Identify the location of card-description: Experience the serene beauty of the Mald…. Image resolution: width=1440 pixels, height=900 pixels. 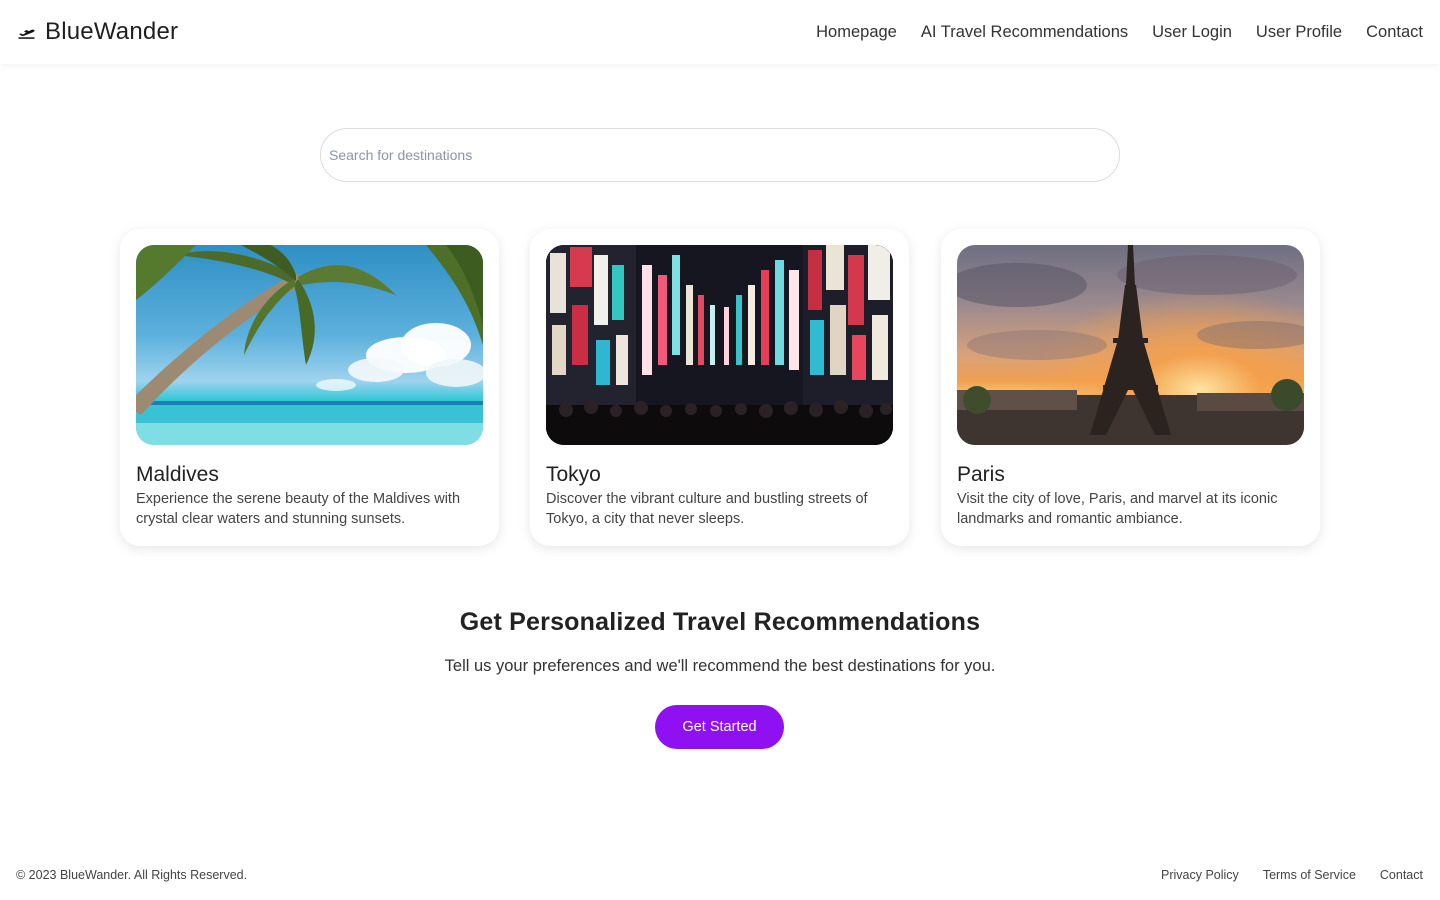
(298, 509).